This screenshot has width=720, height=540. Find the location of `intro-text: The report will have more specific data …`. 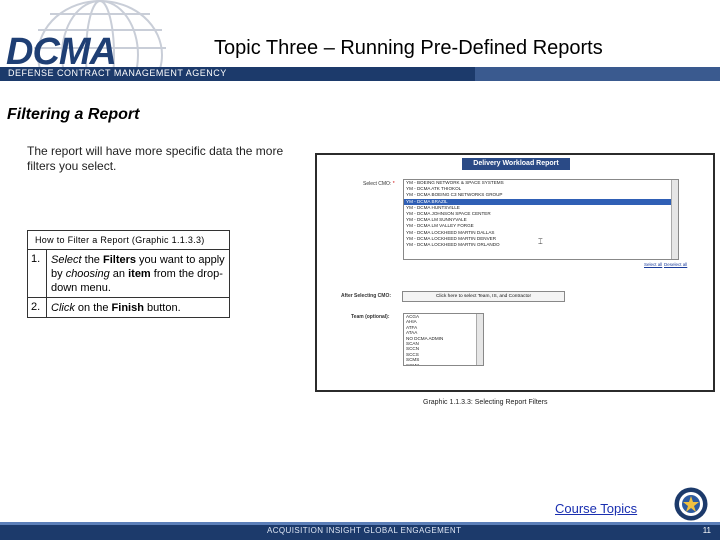

intro-text: The report will have more specific data … is located at coordinates (155, 158).